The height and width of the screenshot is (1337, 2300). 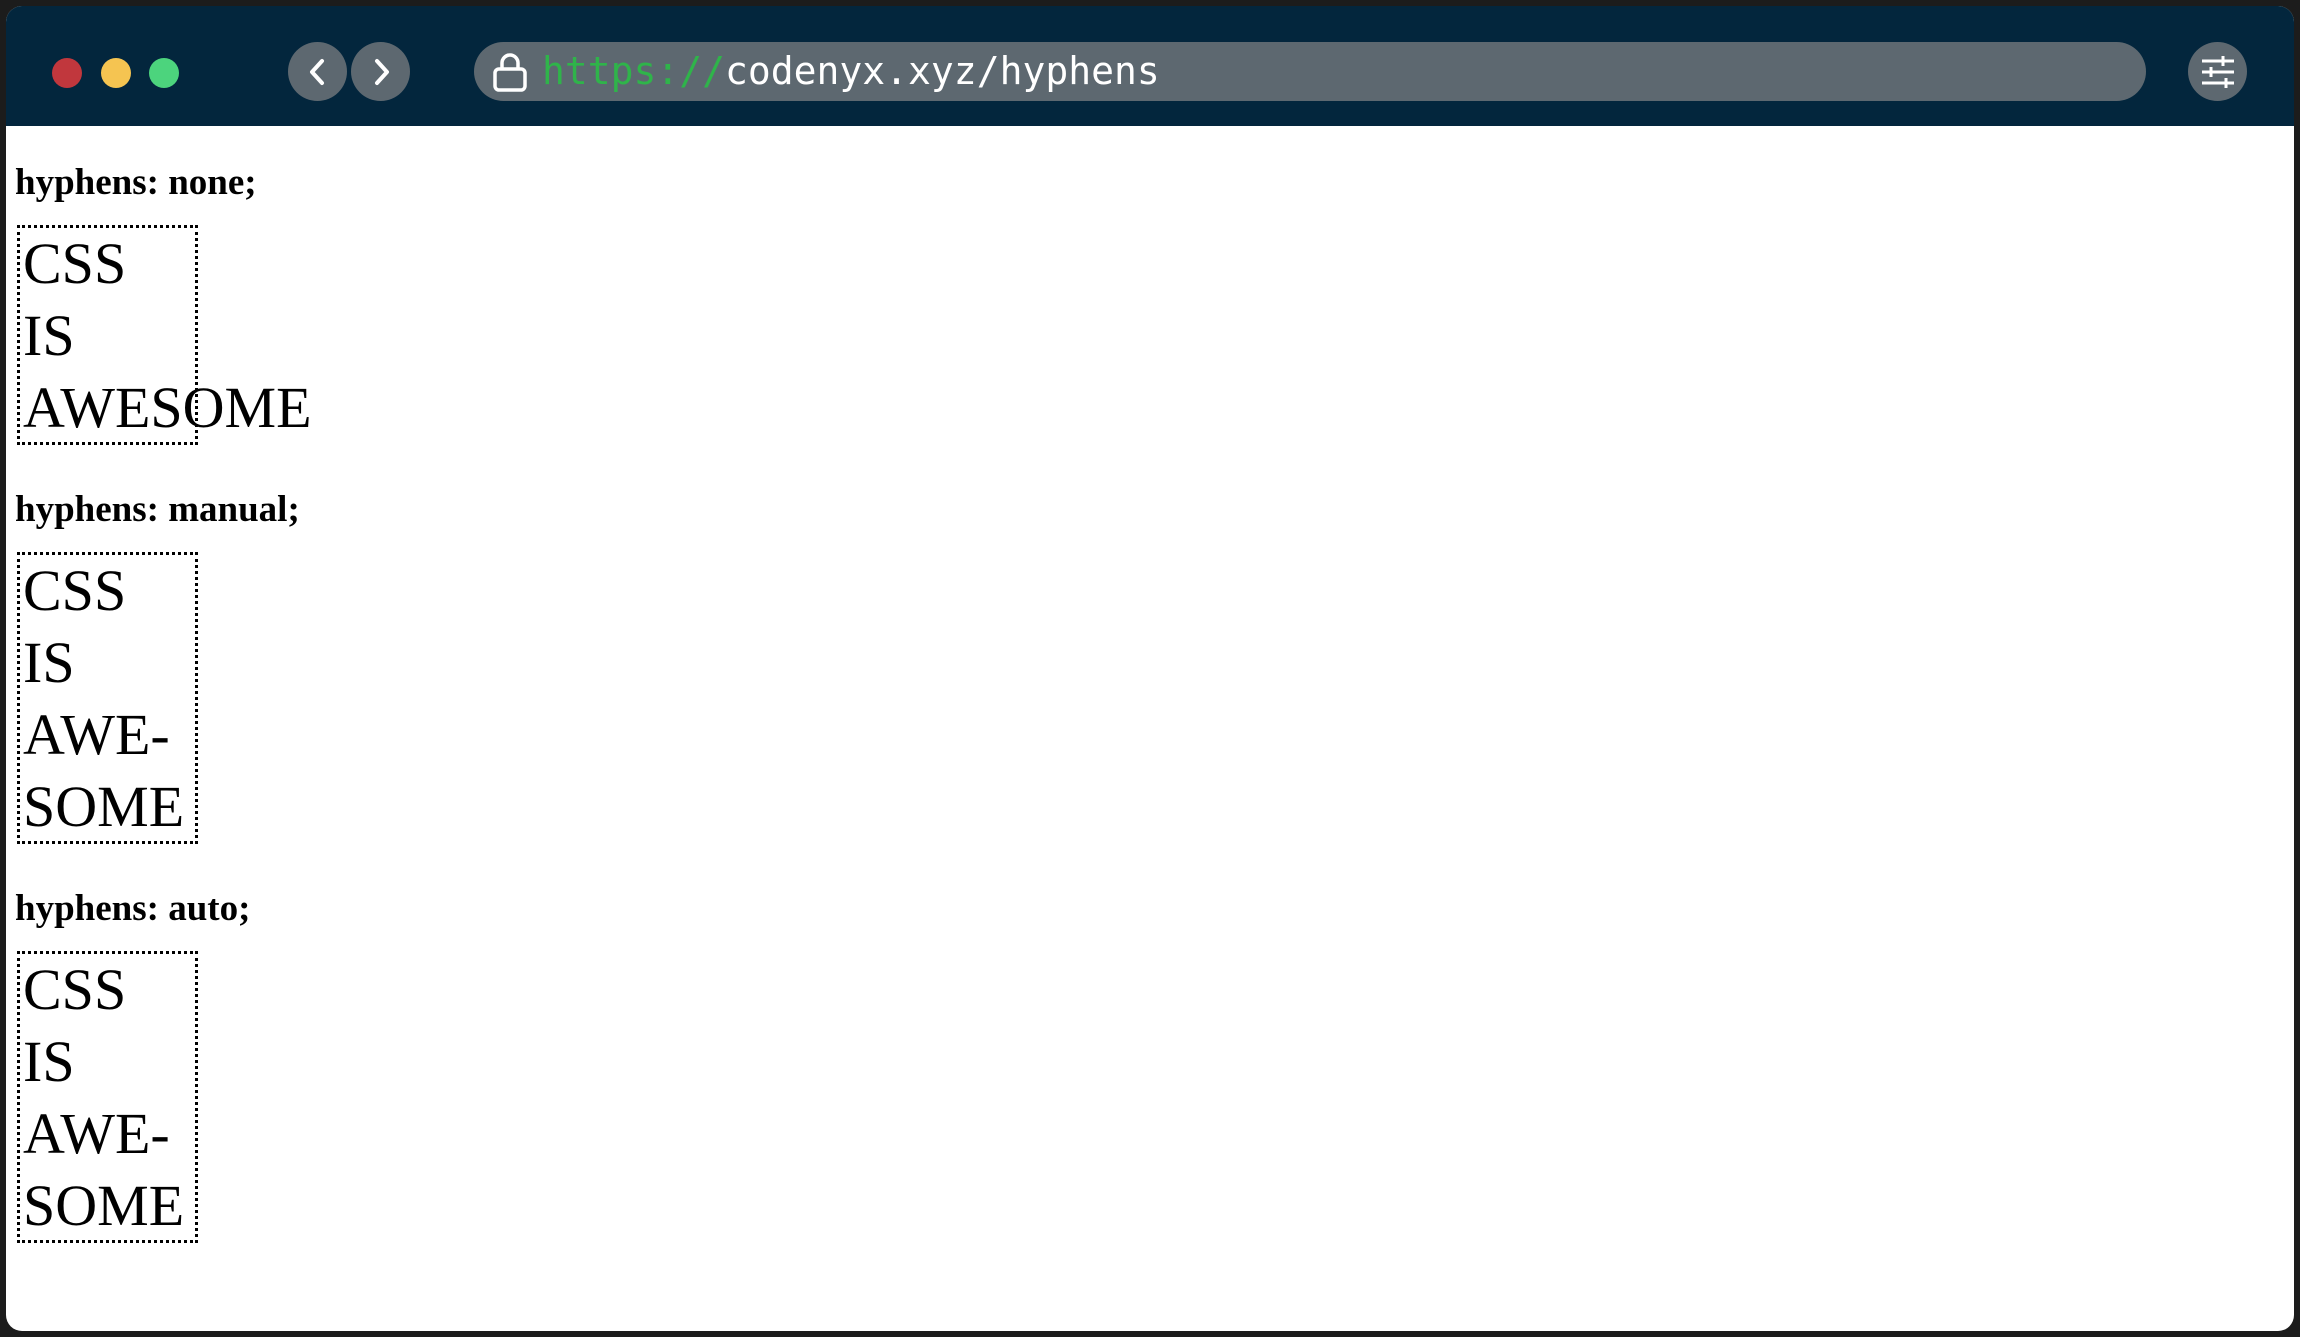 I want to click on back-button, so click(x=317, y=71).